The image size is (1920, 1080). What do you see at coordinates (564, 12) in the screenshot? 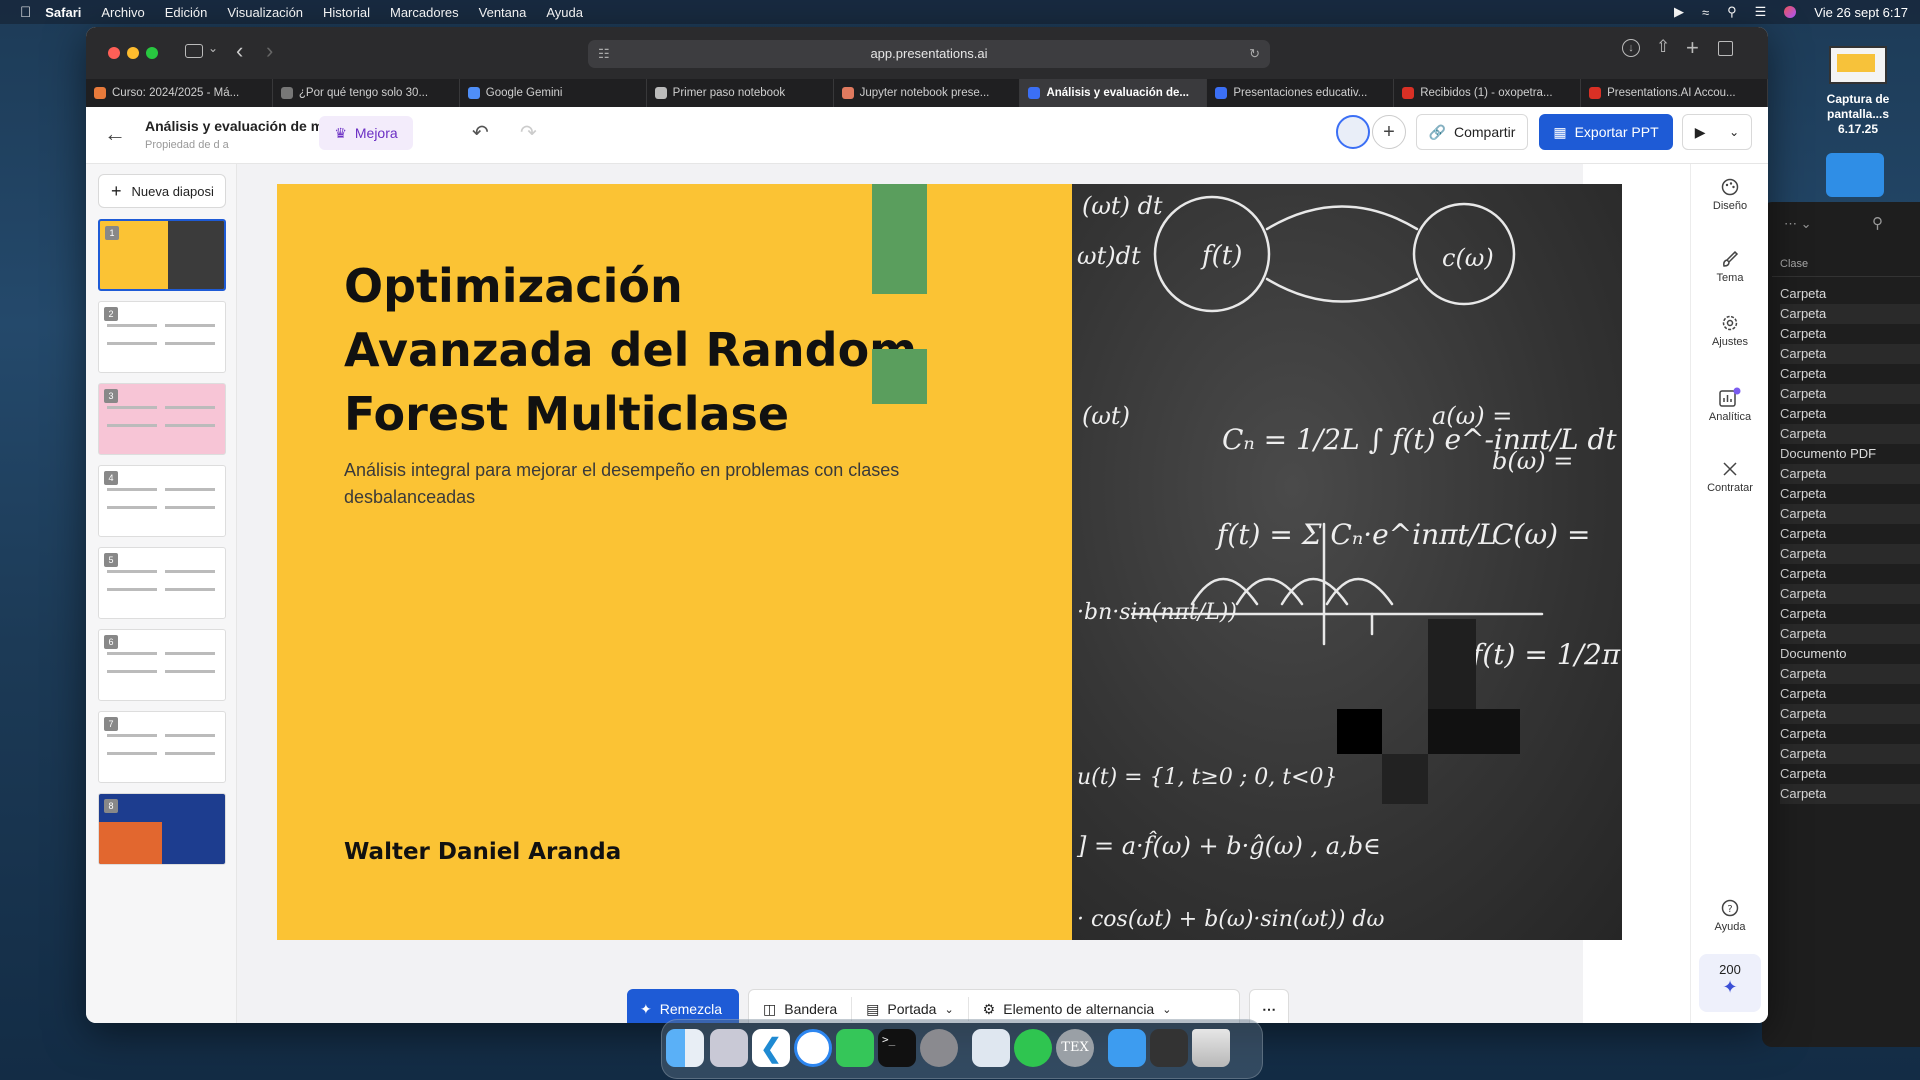
I see `menu-ayuda: Ayuda` at bounding box center [564, 12].